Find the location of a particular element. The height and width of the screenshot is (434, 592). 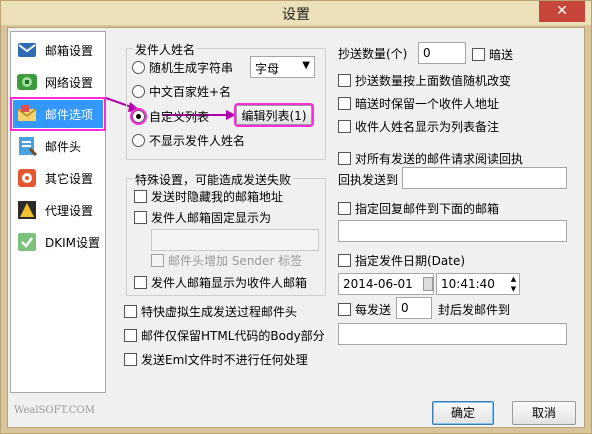

send-date-picker: 2014-06-01 is located at coordinates (386, 284).